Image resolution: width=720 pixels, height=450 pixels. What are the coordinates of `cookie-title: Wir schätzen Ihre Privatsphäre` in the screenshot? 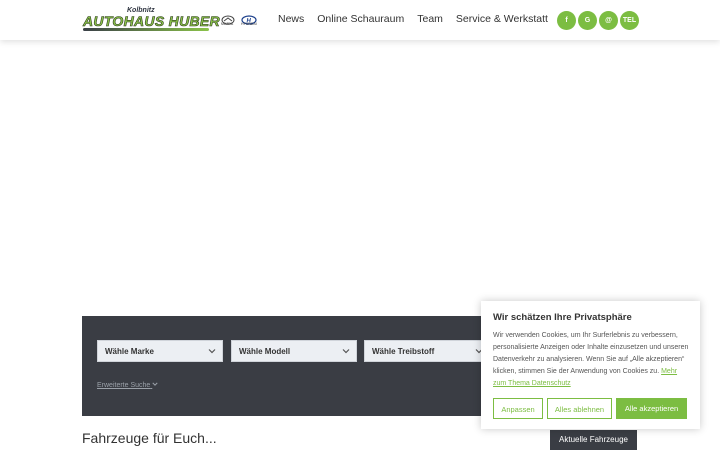 It's located at (562, 317).